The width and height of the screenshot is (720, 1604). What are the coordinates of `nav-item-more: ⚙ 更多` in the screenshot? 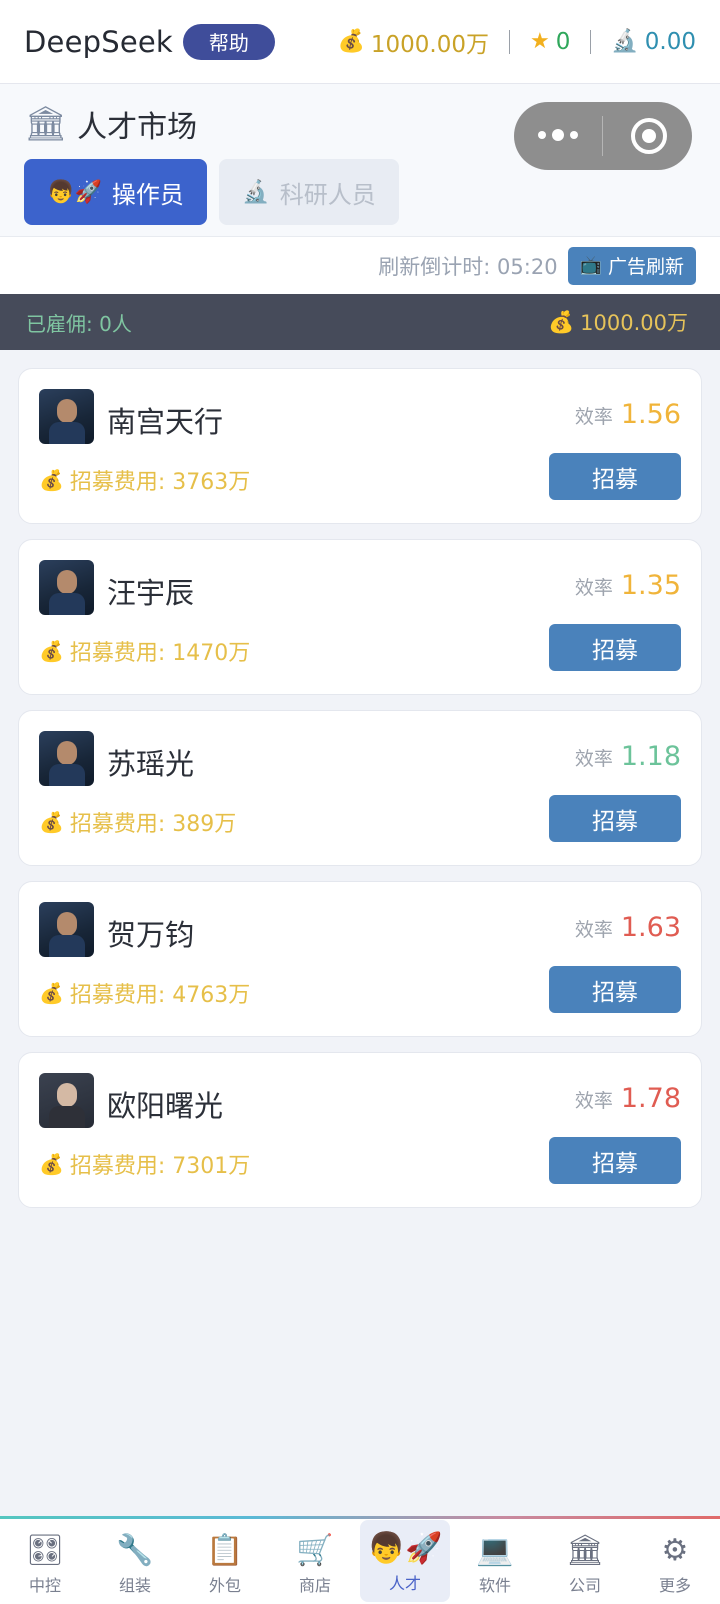 It's located at (675, 1560).